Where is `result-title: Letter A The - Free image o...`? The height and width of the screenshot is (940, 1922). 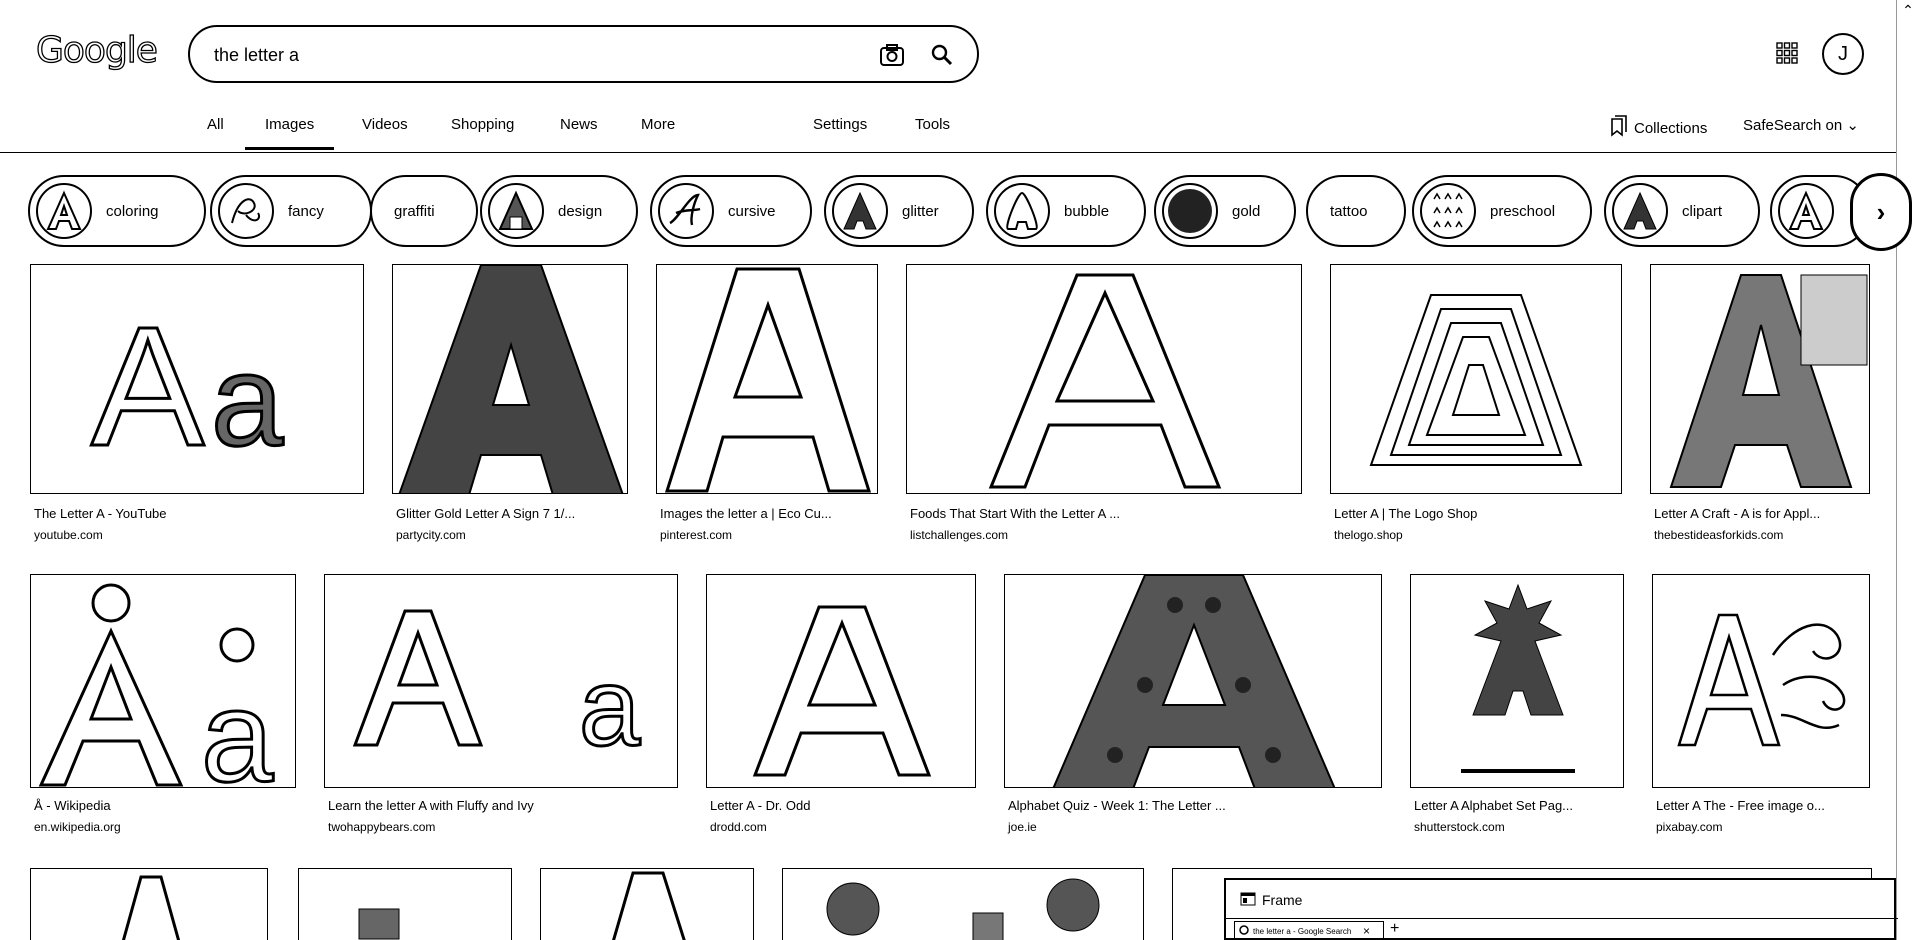
result-title: Letter A The - Free image o... is located at coordinates (1763, 805).